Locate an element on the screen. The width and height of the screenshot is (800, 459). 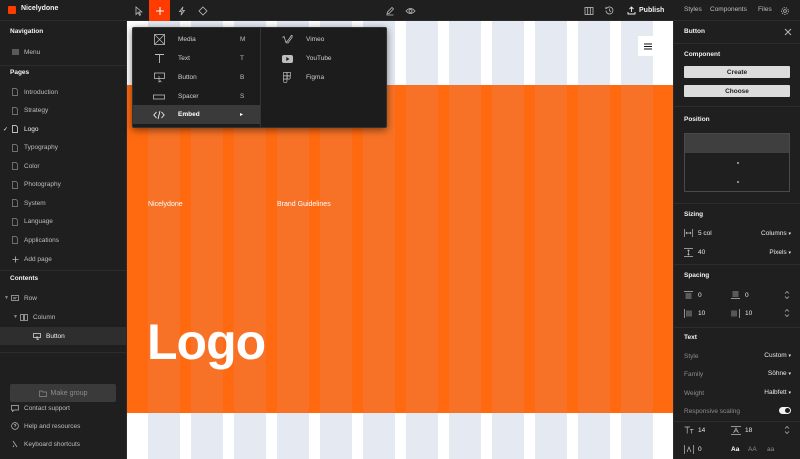
family-select: Söhne ▾ is located at coordinates (779, 373).